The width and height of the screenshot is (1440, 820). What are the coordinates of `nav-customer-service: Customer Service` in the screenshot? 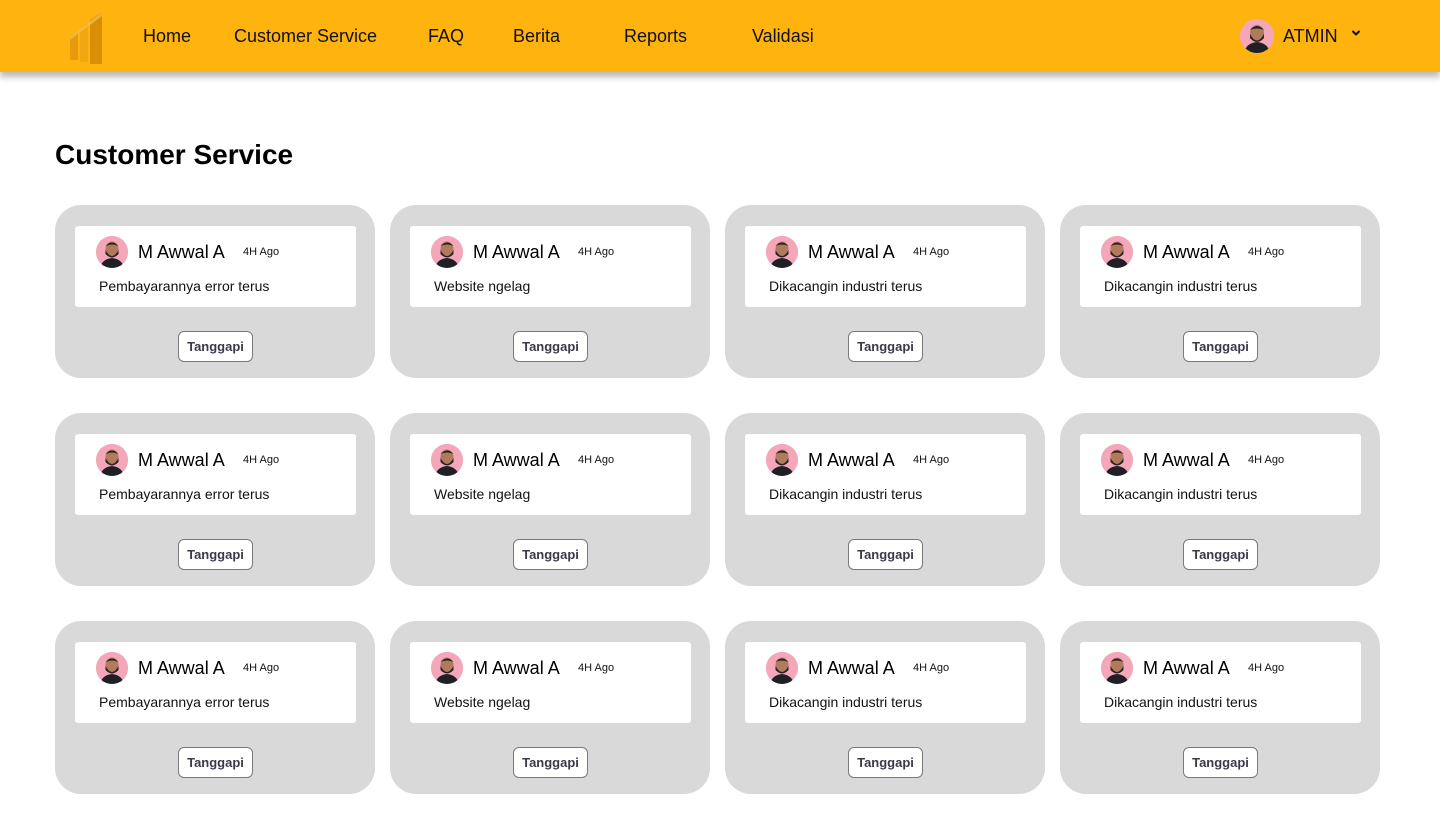 It's located at (305, 36).